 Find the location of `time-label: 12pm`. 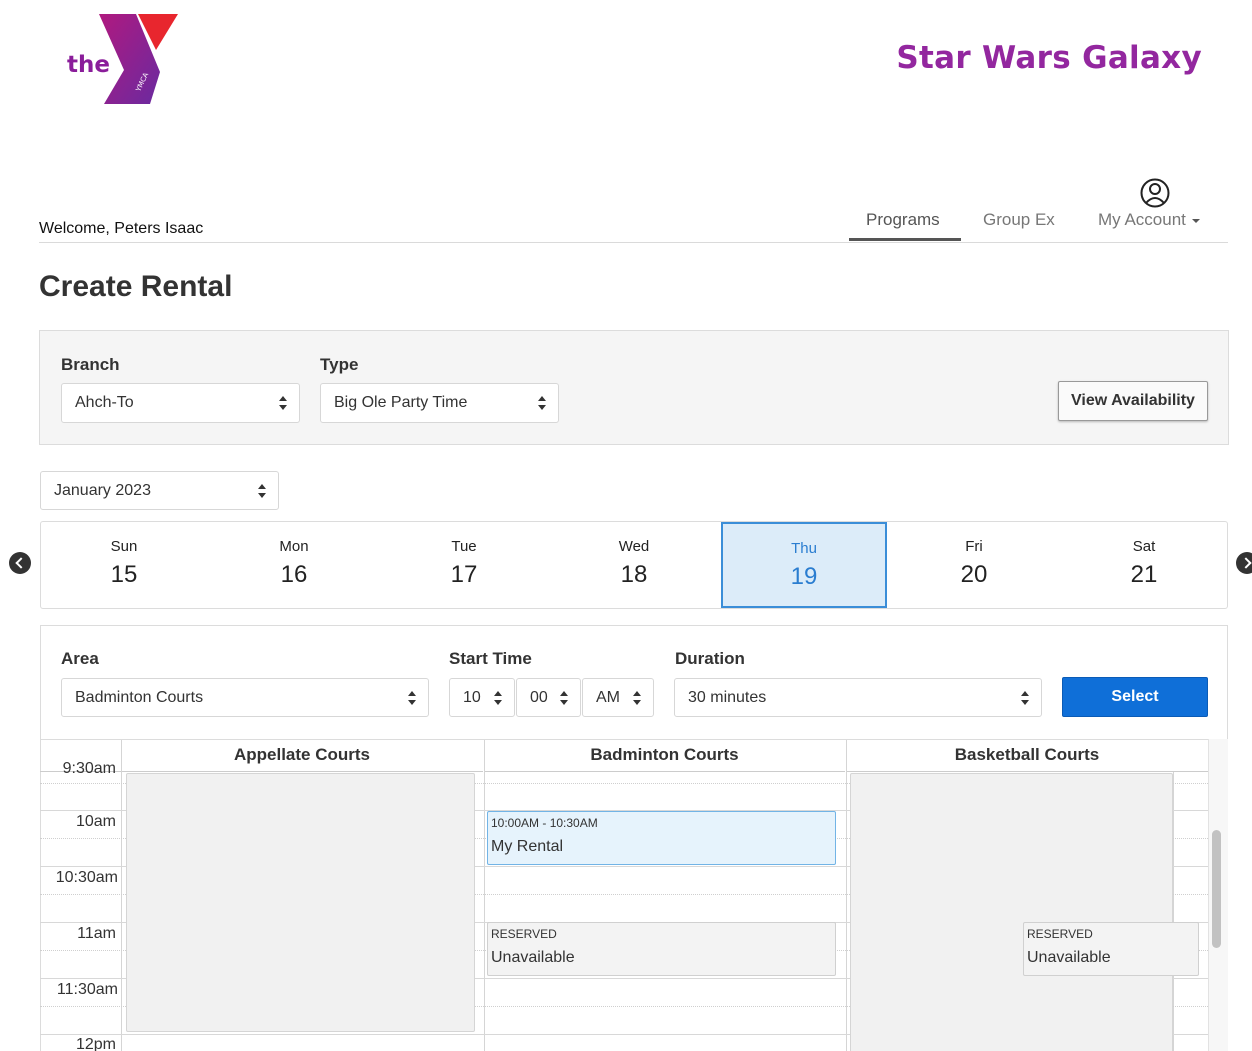

time-label: 12pm is located at coordinates (95, 1043).